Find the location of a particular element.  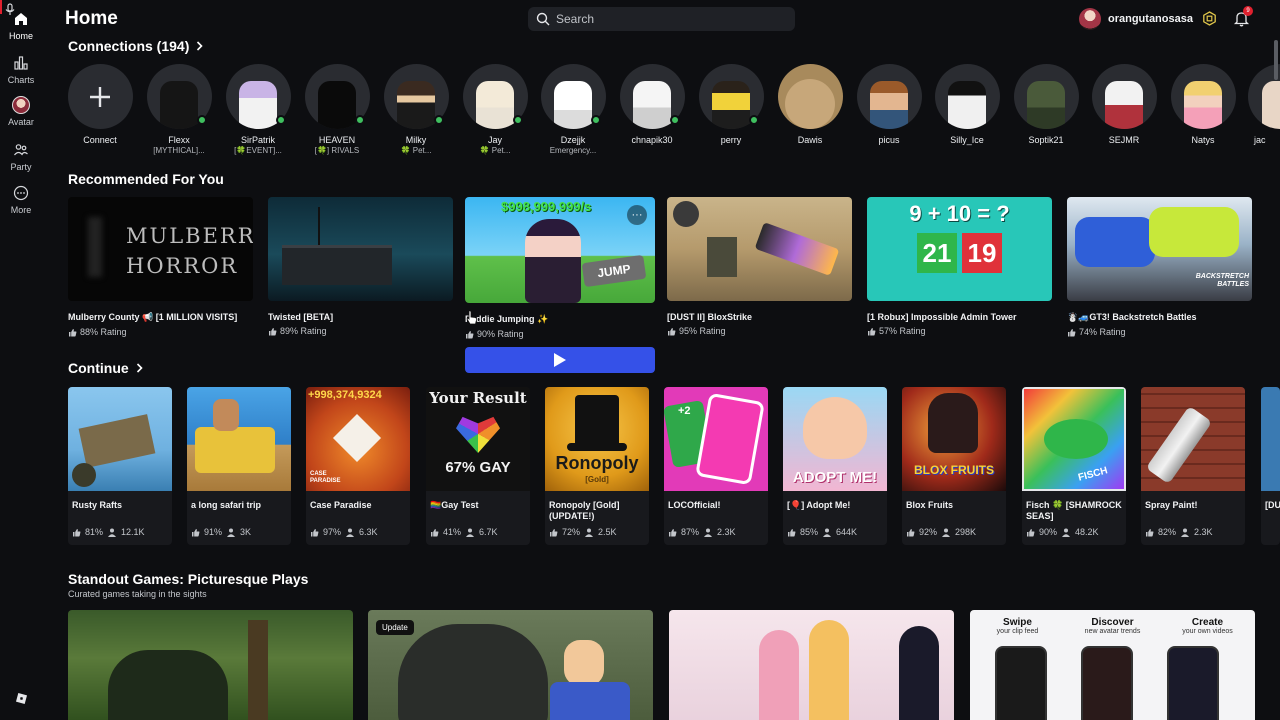

rating-text: 91% is located at coordinates (213, 532).